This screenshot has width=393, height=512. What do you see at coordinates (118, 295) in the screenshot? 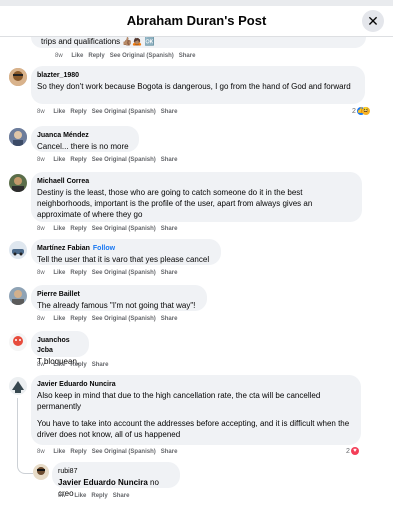
I see `comment-author: Pierre Baillet` at bounding box center [118, 295].